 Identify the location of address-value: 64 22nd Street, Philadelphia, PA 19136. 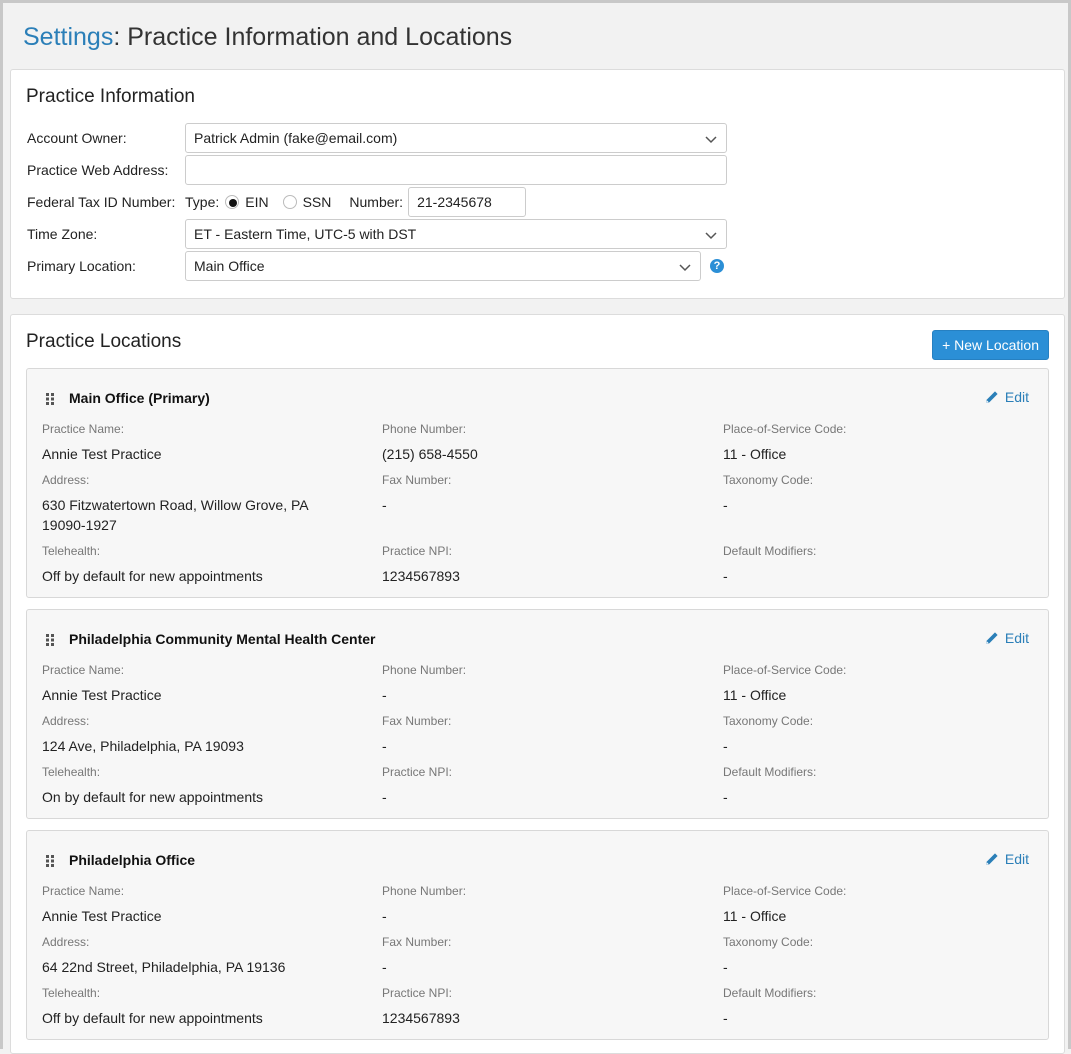
(164, 967).